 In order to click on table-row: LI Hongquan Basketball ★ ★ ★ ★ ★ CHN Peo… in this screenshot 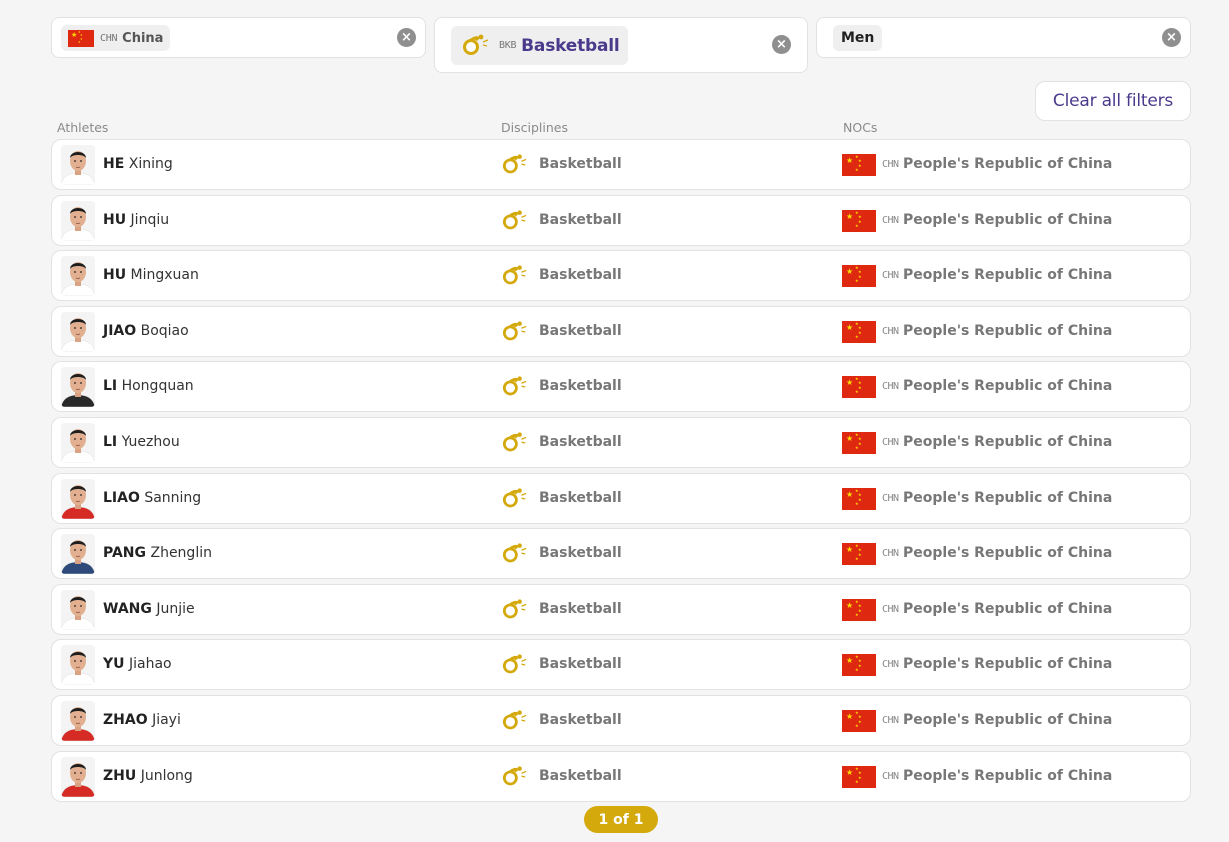, I will do `click(621, 386)`.